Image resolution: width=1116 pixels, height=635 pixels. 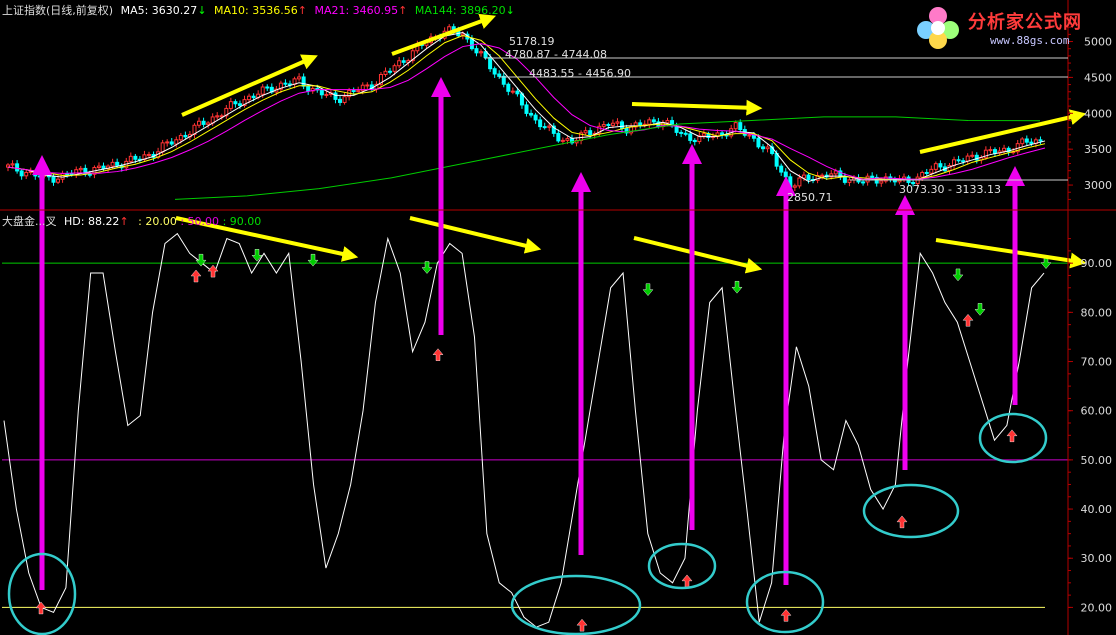 I want to click on indicator-tick-label: 30.00, so click(x=1097, y=558).